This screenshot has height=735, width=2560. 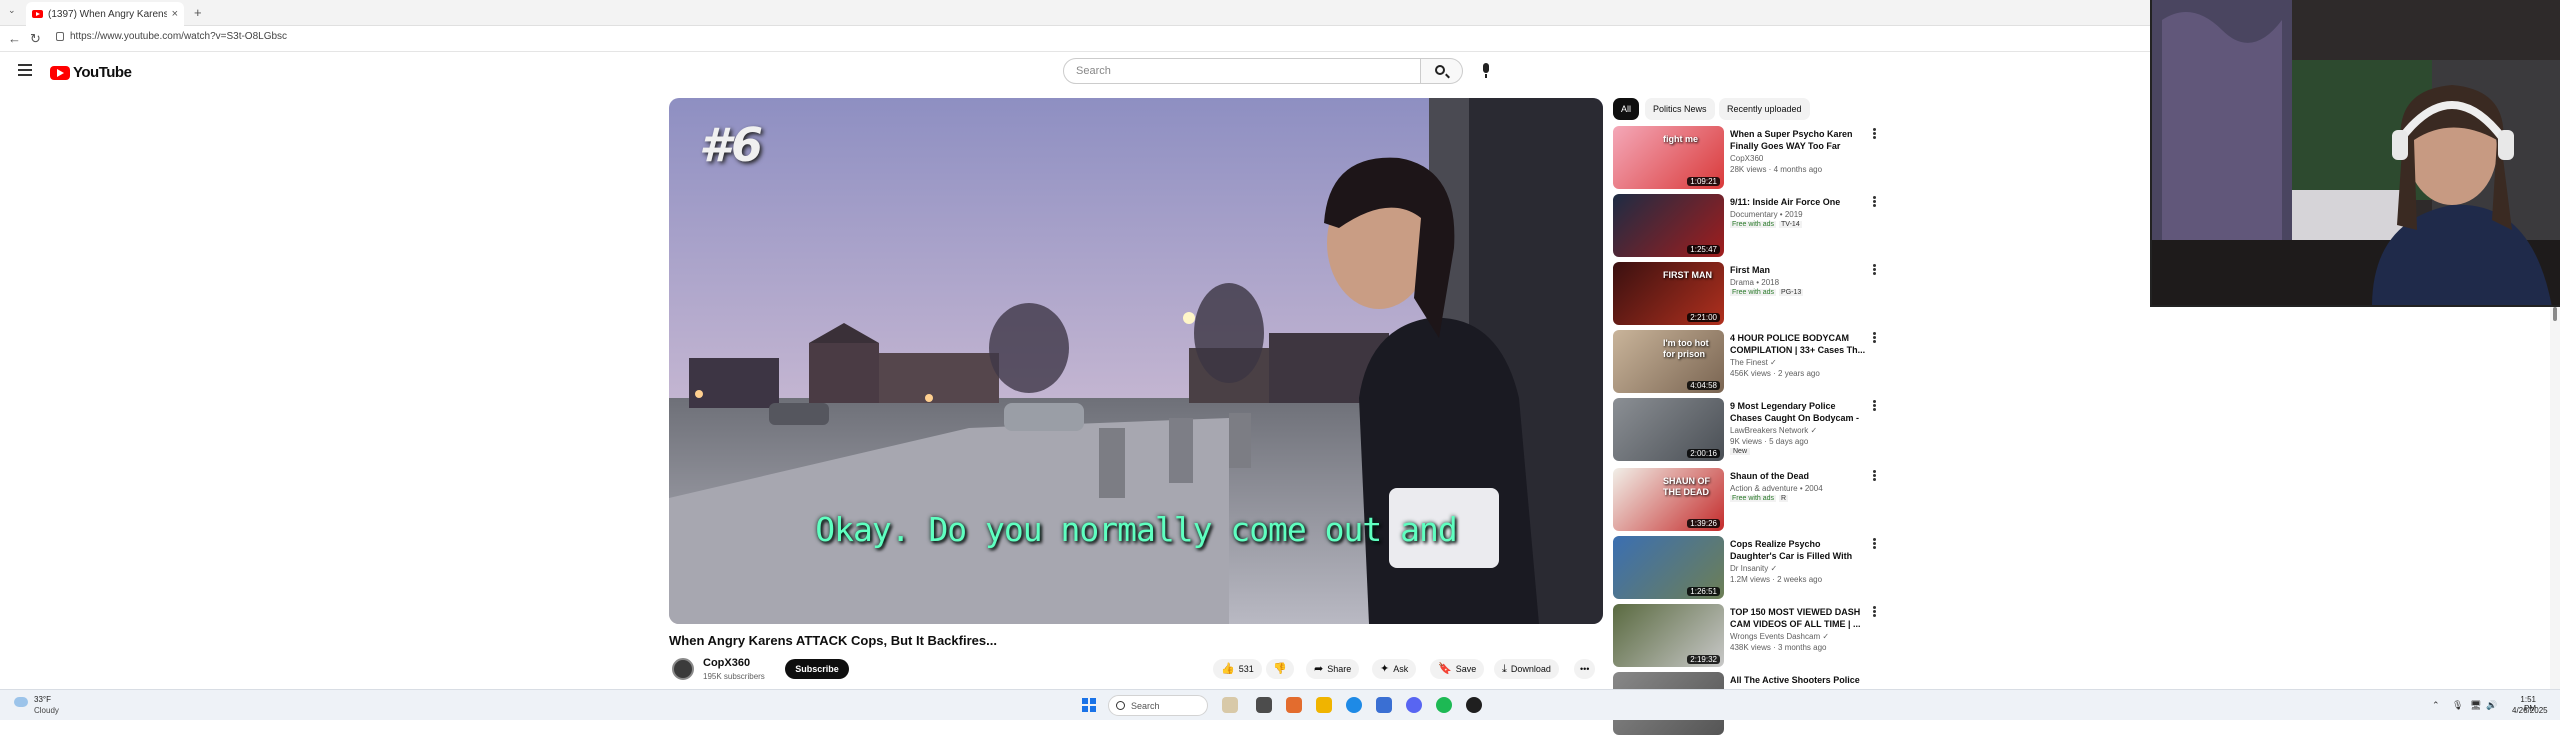 What do you see at coordinates (1474, 705) in the screenshot?
I see `taskbar-app-obs-icon` at bounding box center [1474, 705].